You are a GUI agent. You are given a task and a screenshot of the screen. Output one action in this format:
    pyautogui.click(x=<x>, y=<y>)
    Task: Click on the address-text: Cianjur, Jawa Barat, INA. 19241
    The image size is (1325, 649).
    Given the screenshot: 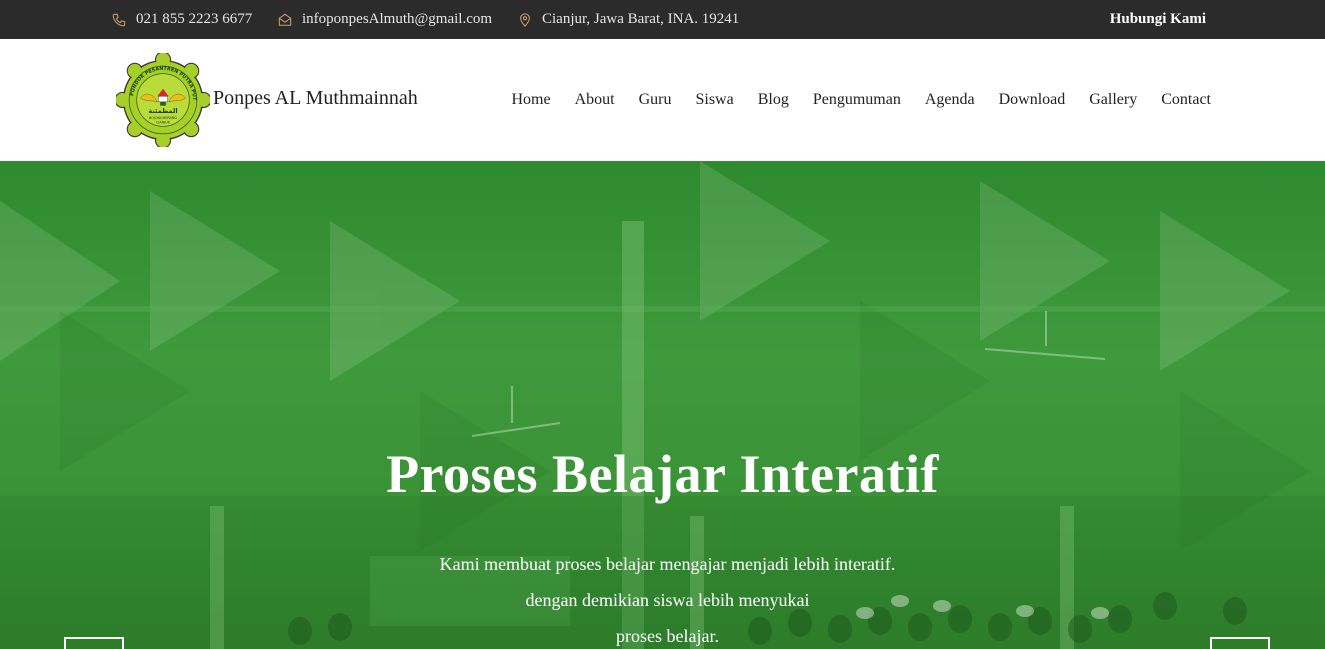 What is the action you would take?
    pyautogui.click(x=641, y=19)
    